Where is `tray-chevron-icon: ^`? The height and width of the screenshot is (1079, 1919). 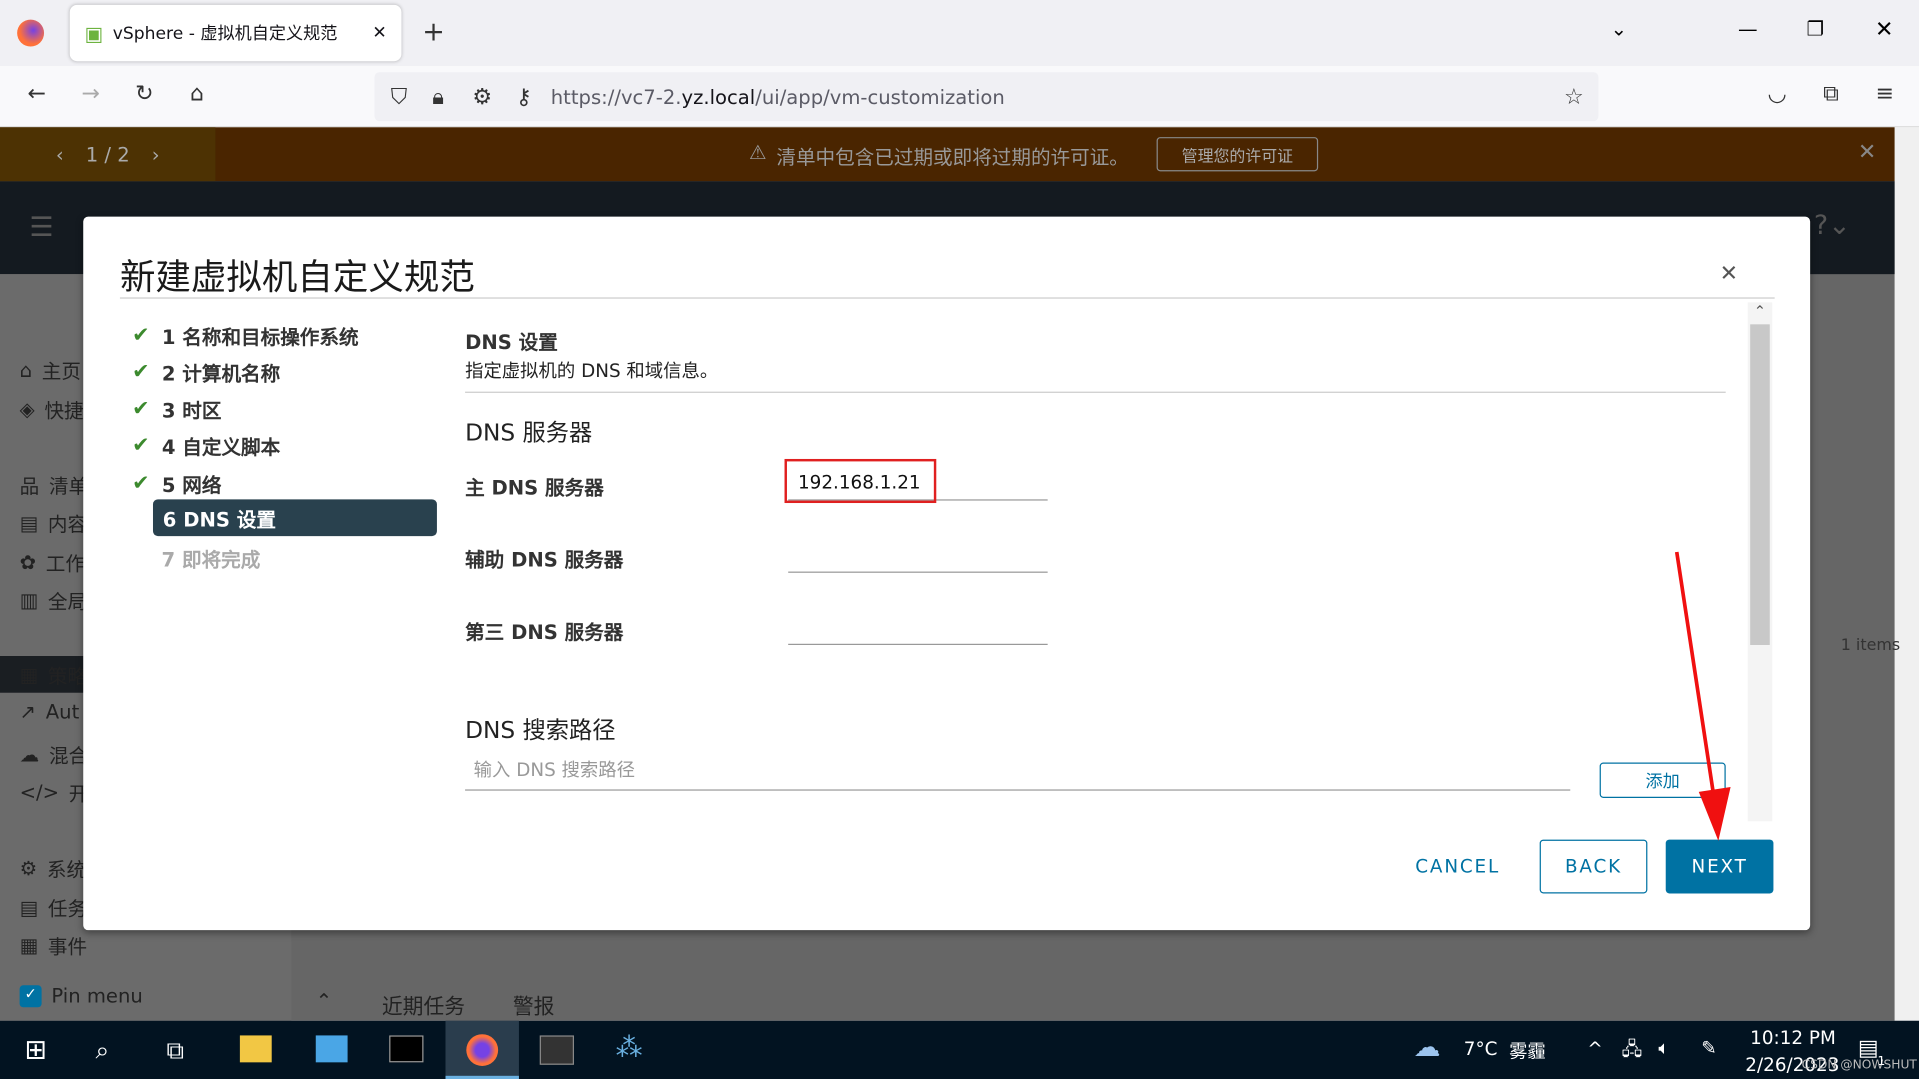 tray-chevron-icon: ^ is located at coordinates (1594, 1049).